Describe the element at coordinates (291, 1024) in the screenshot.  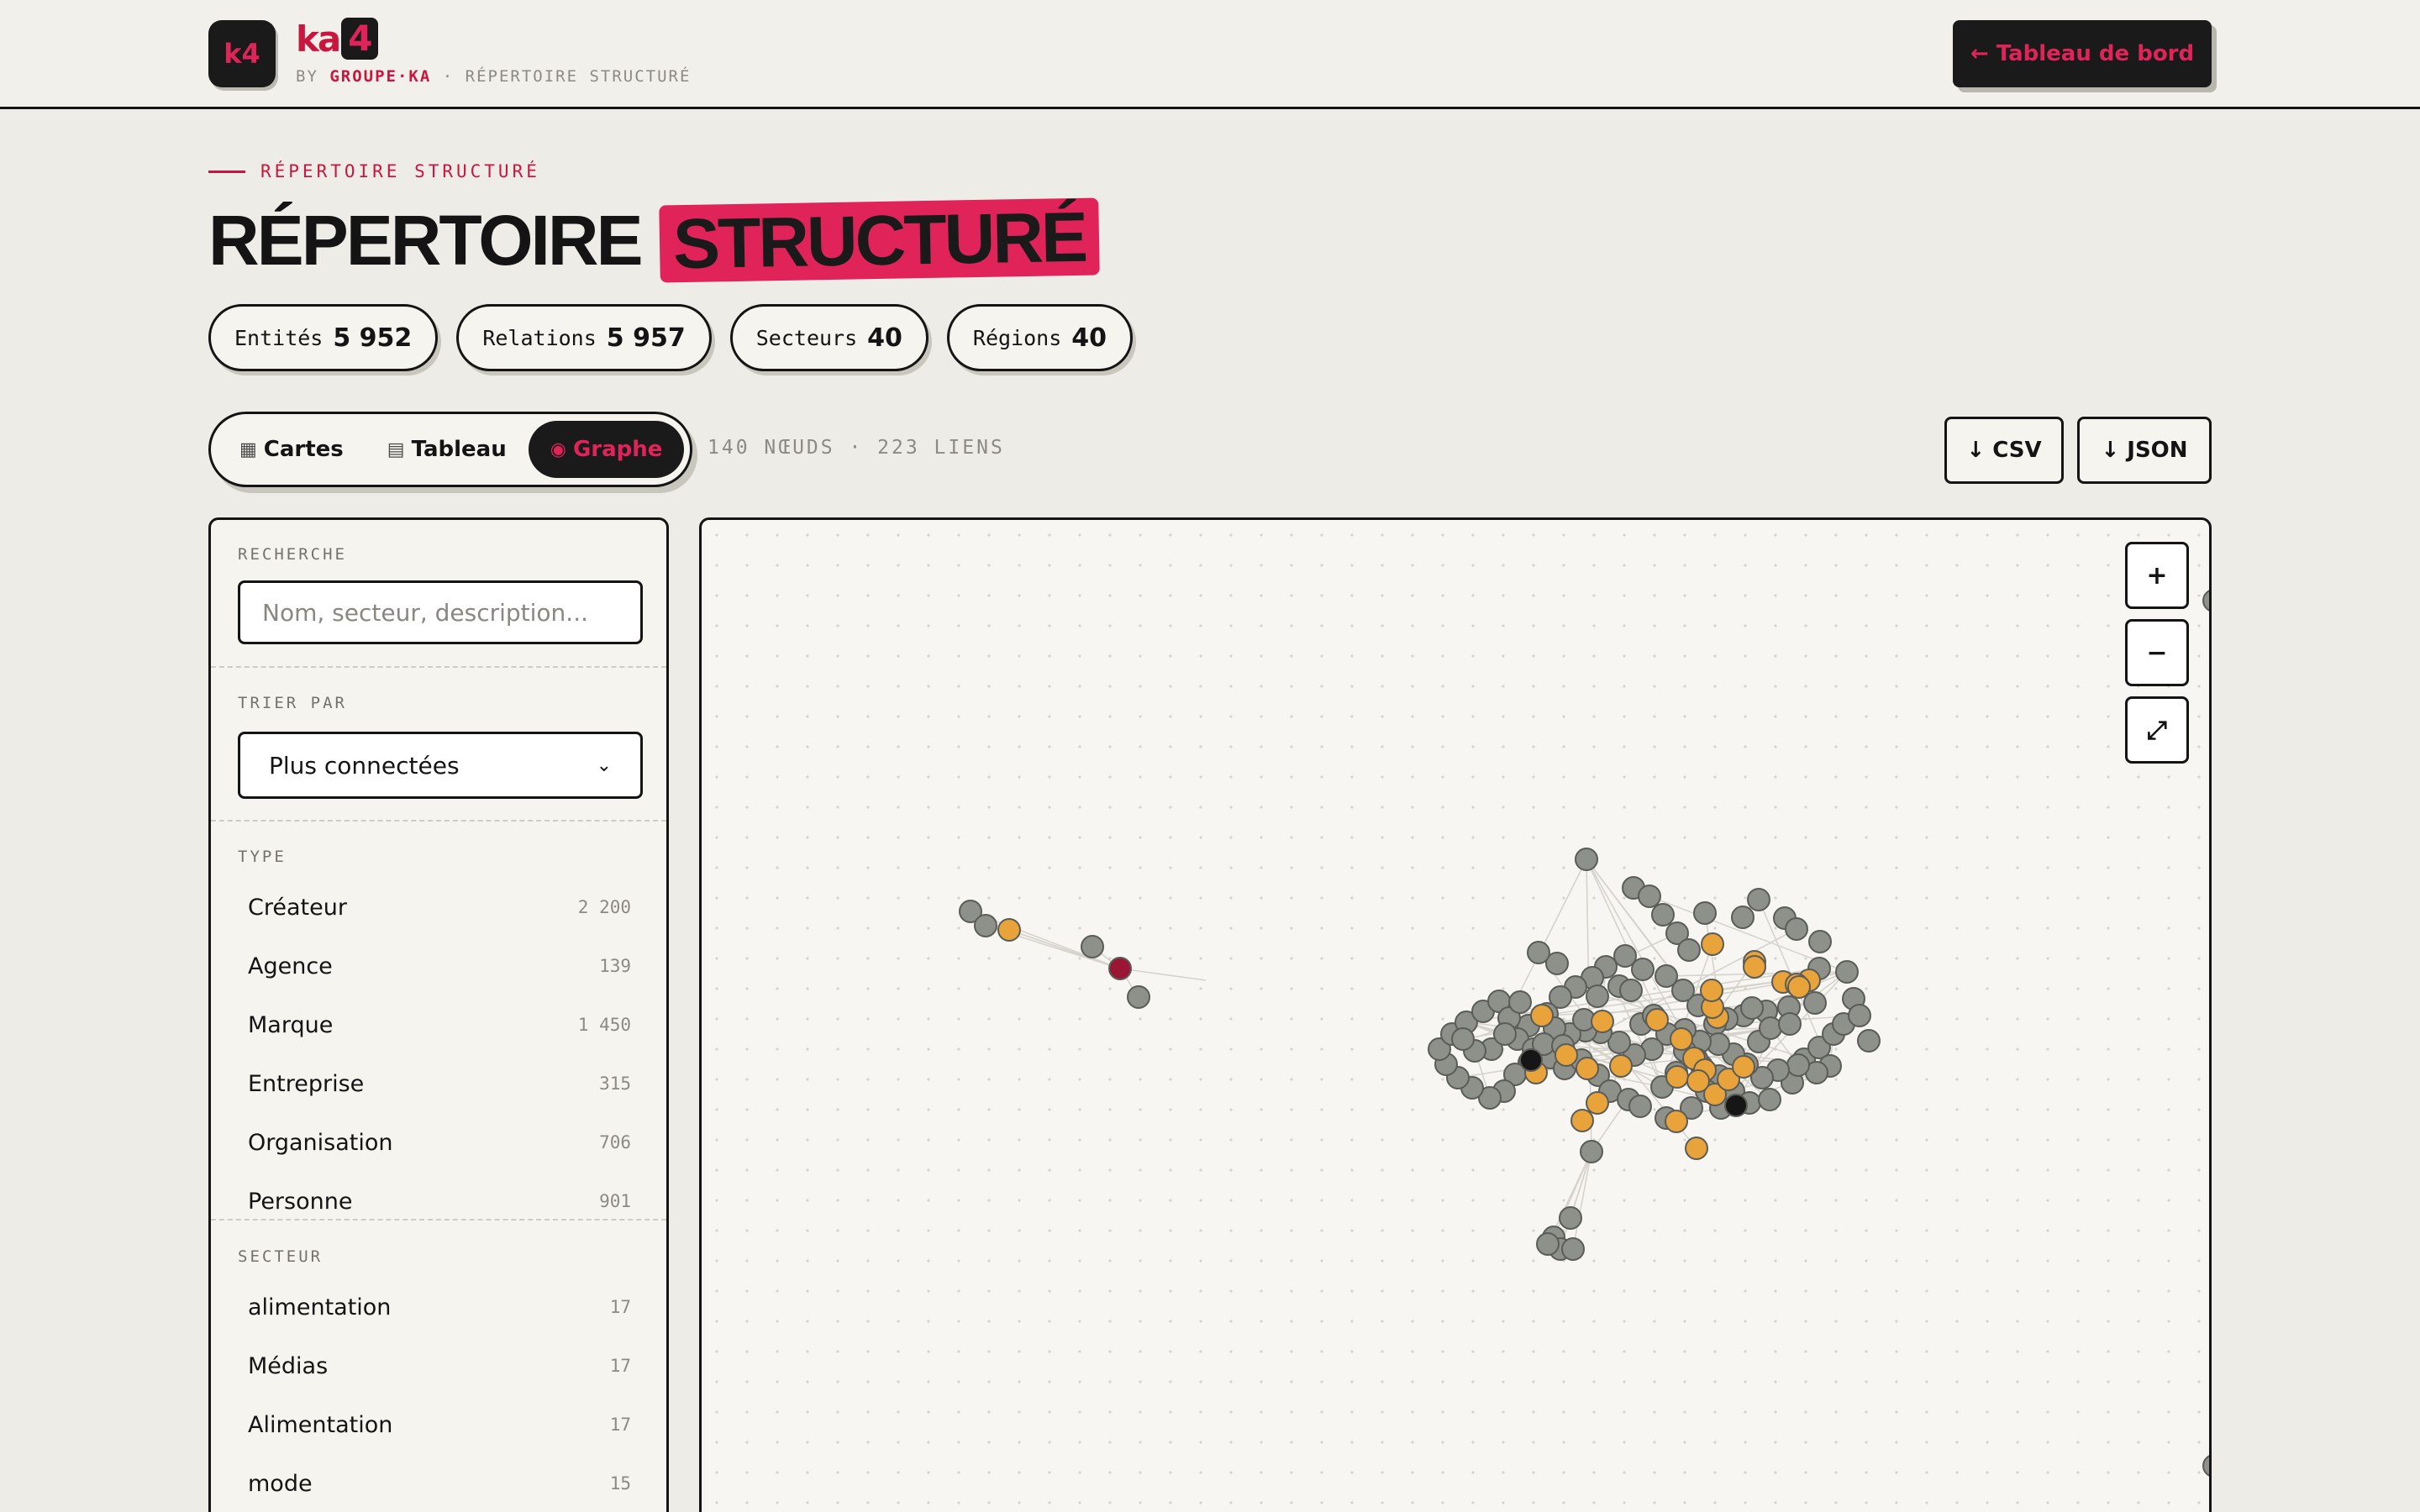
I see `facet-name: Marque` at that location.